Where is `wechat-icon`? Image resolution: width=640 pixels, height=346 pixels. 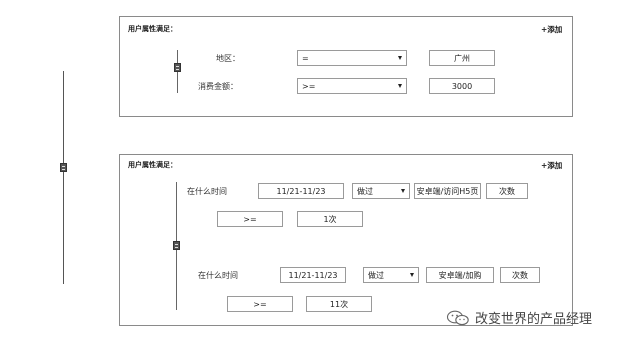 wechat-icon is located at coordinates (457, 317).